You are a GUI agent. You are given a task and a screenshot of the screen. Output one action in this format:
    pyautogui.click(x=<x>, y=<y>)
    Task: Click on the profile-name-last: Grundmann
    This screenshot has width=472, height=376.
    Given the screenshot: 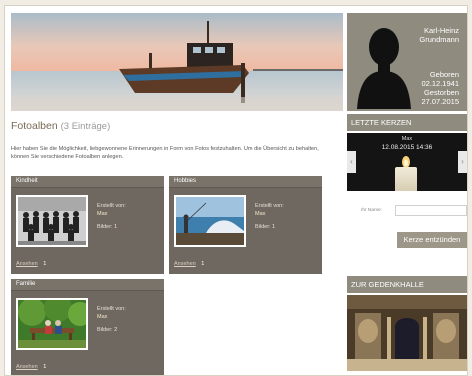 What is the action you would take?
    pyautogui.click(x=439, y=39)
    